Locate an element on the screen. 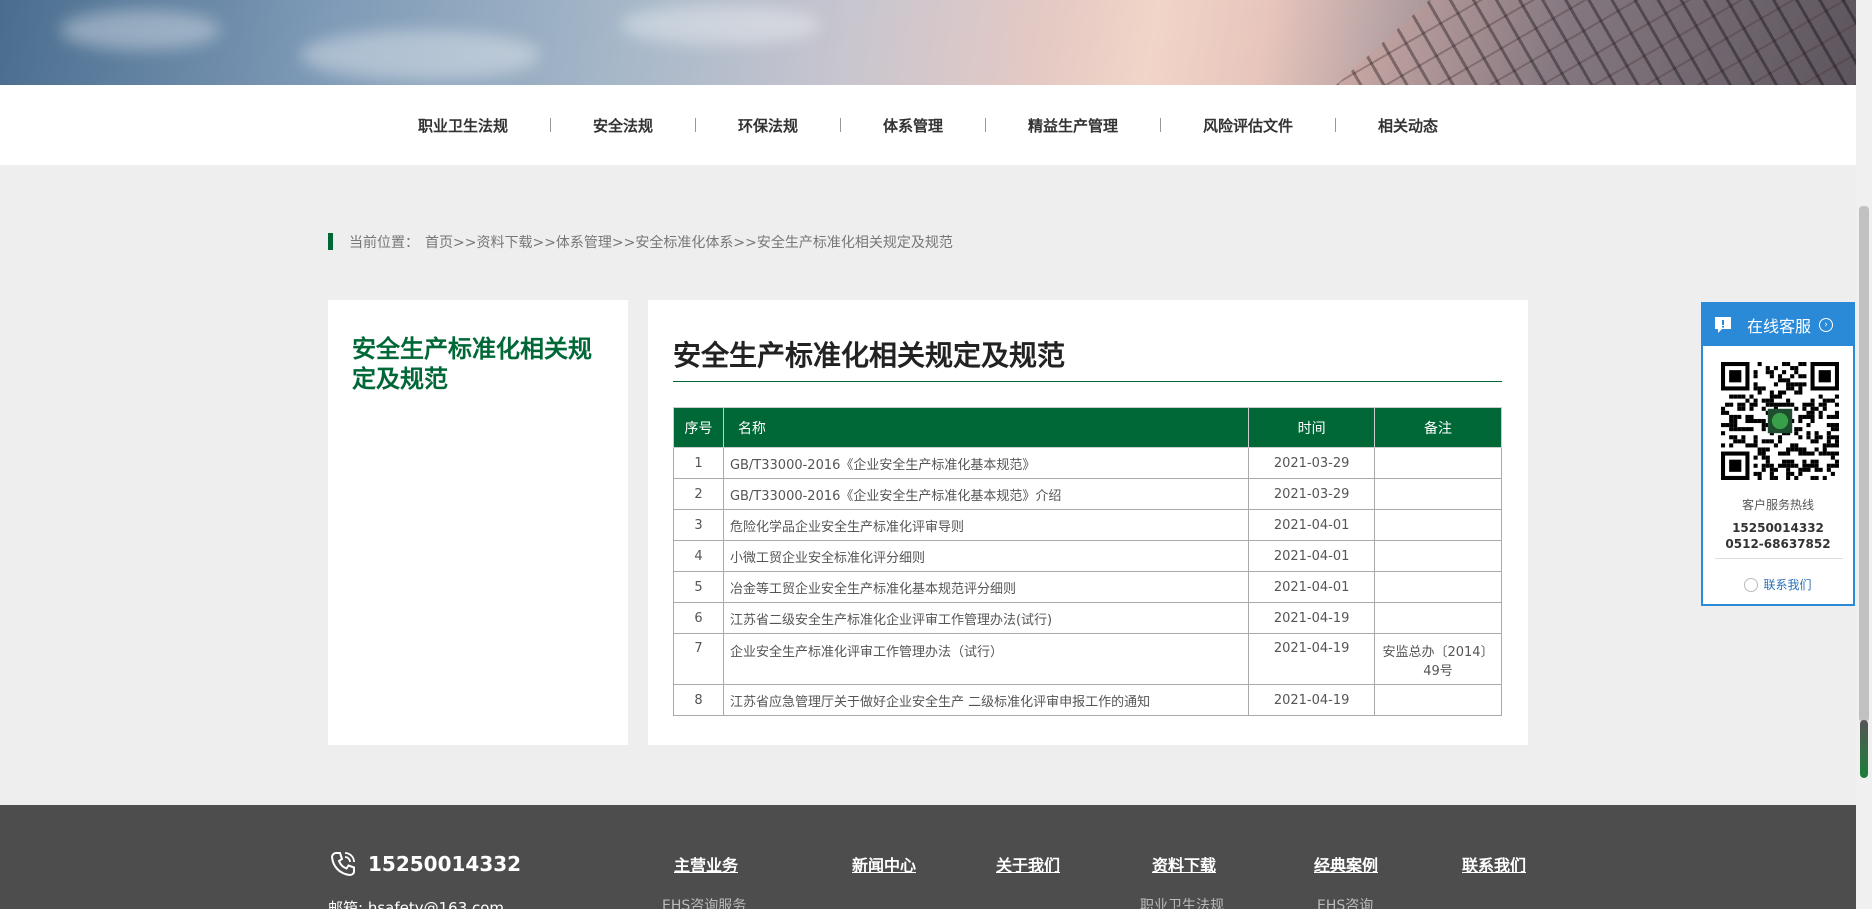 This screenshot has height=909, width=1872. document-name-link: 企业安全生产标准化评审工作管理办法（试行） is located at coordinates (986, 659).